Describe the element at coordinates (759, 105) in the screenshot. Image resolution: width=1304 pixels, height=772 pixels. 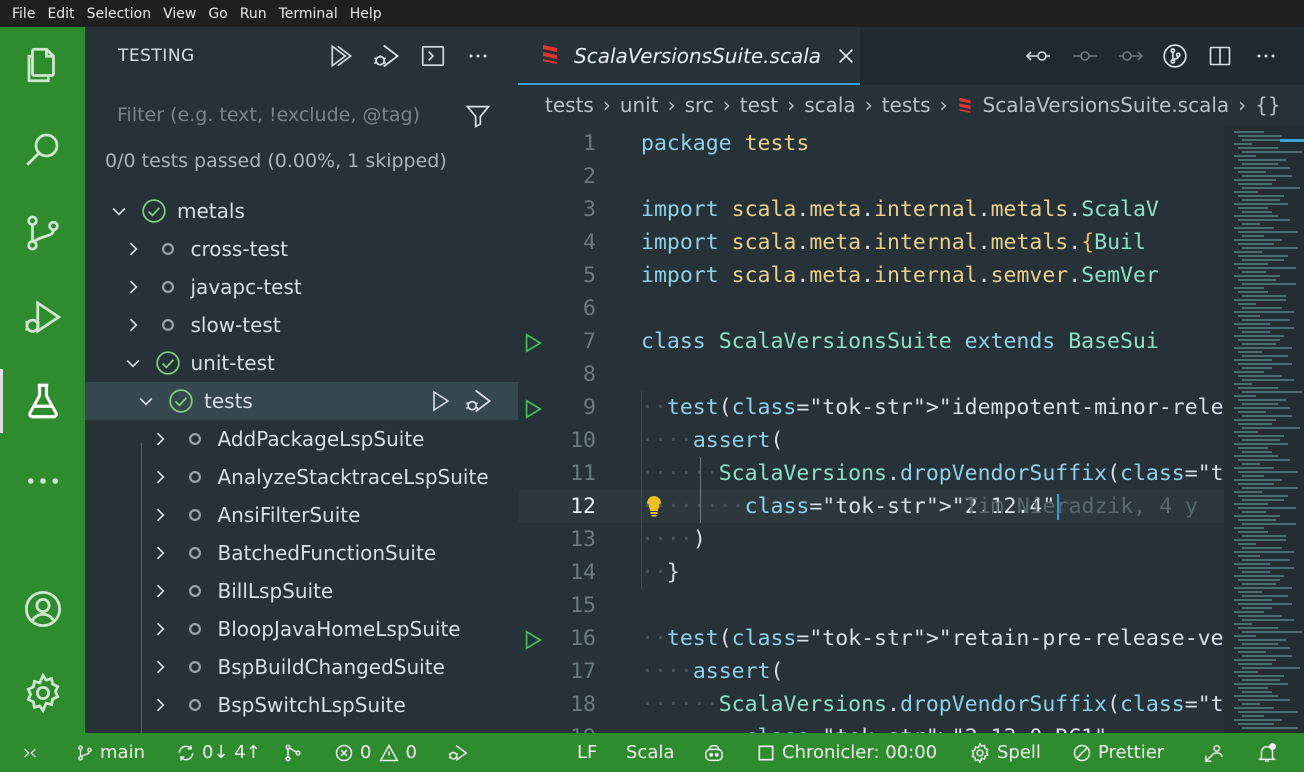
I see `breadcrumb-item: test` at that location.